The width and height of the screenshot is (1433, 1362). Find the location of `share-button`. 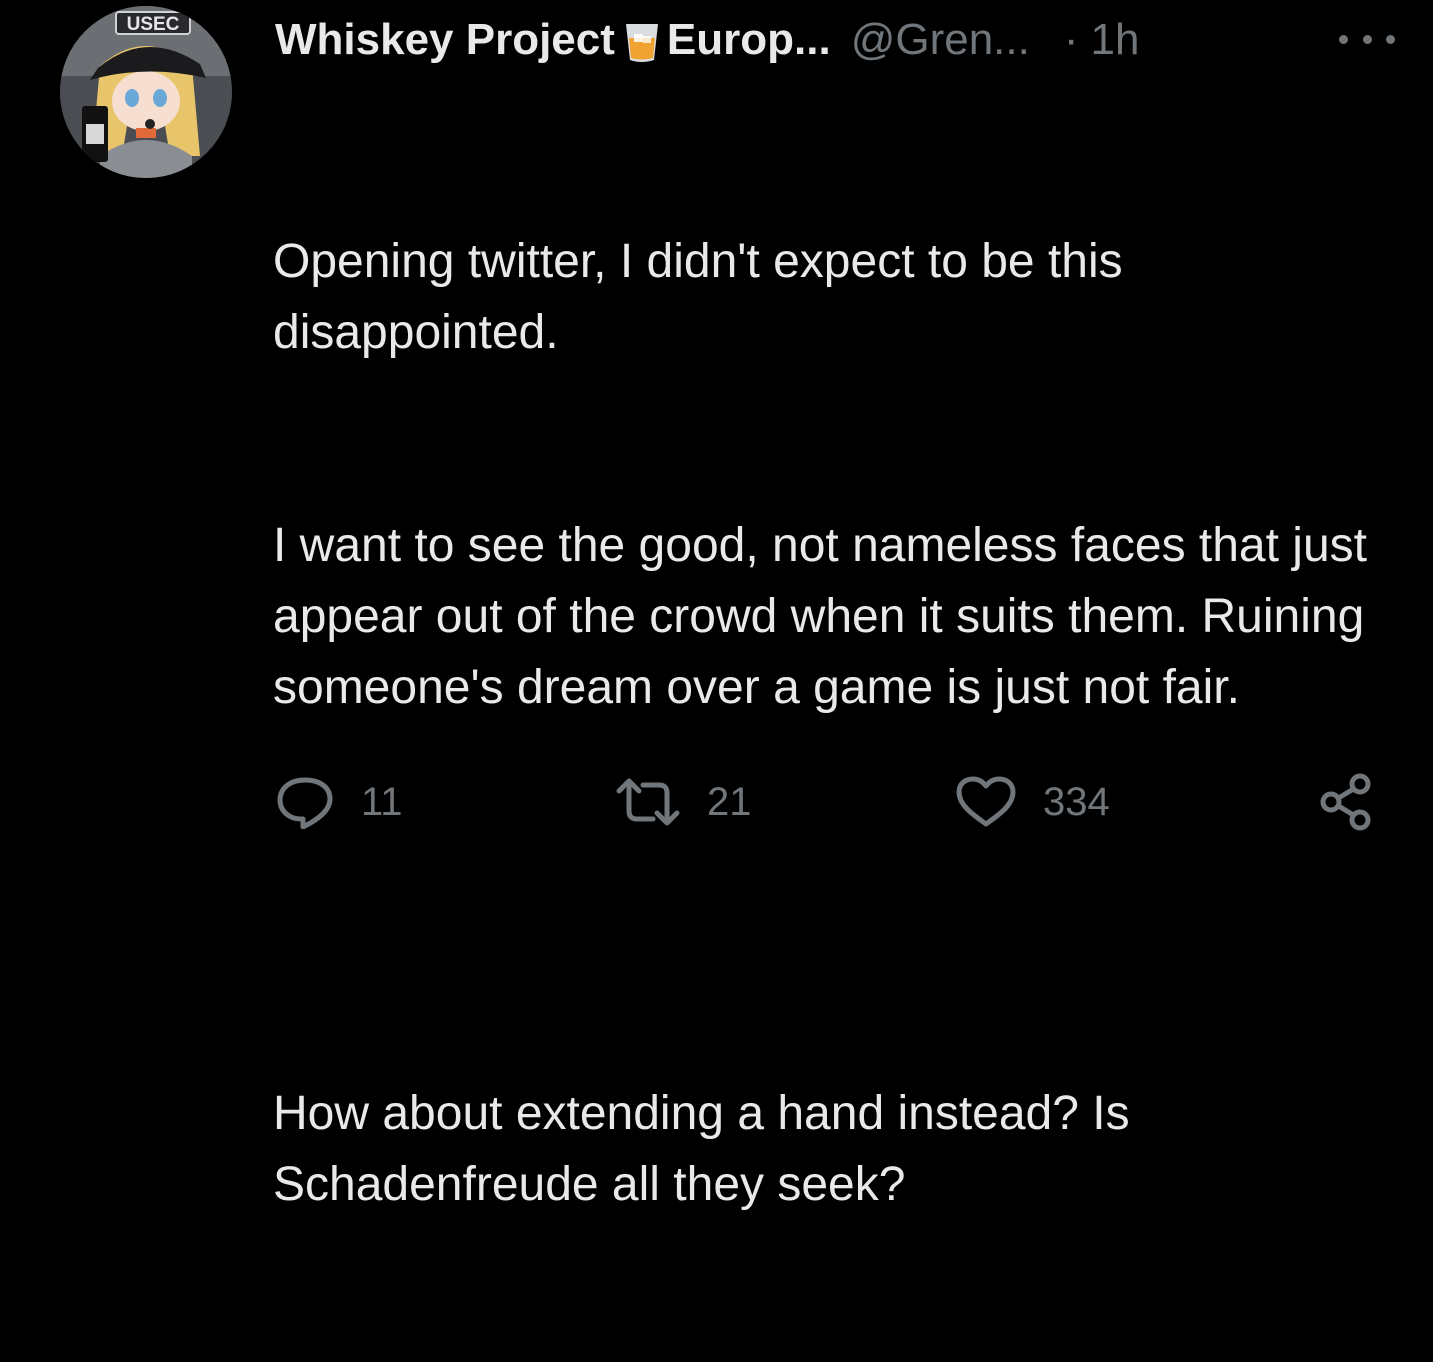

share-button is located at coordinates (1346, 802).